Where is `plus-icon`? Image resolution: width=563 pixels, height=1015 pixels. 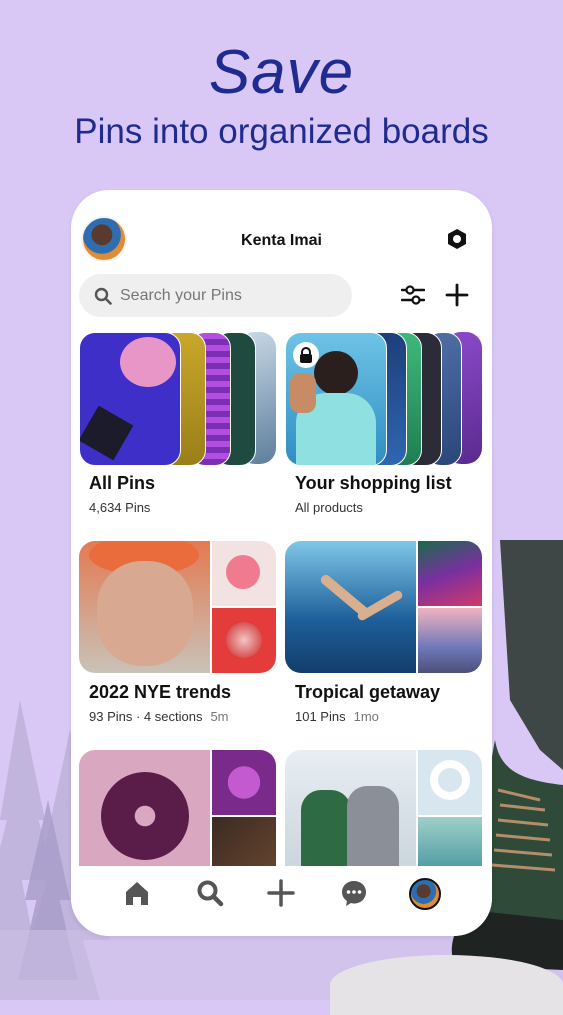 plus-icon is located at coordinates (281, 893).